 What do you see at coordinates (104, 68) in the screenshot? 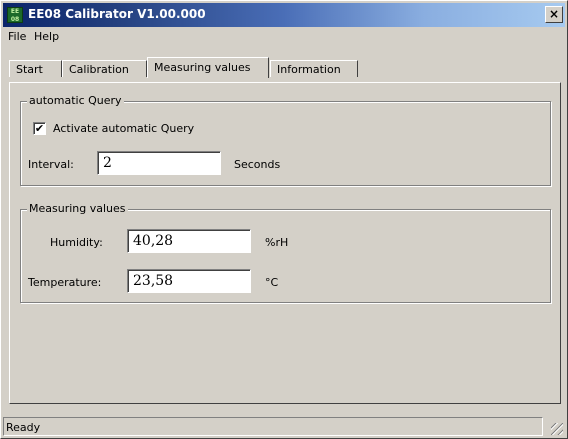
I see `tab-calibration: Calibration` at bounding box center [104, 68].